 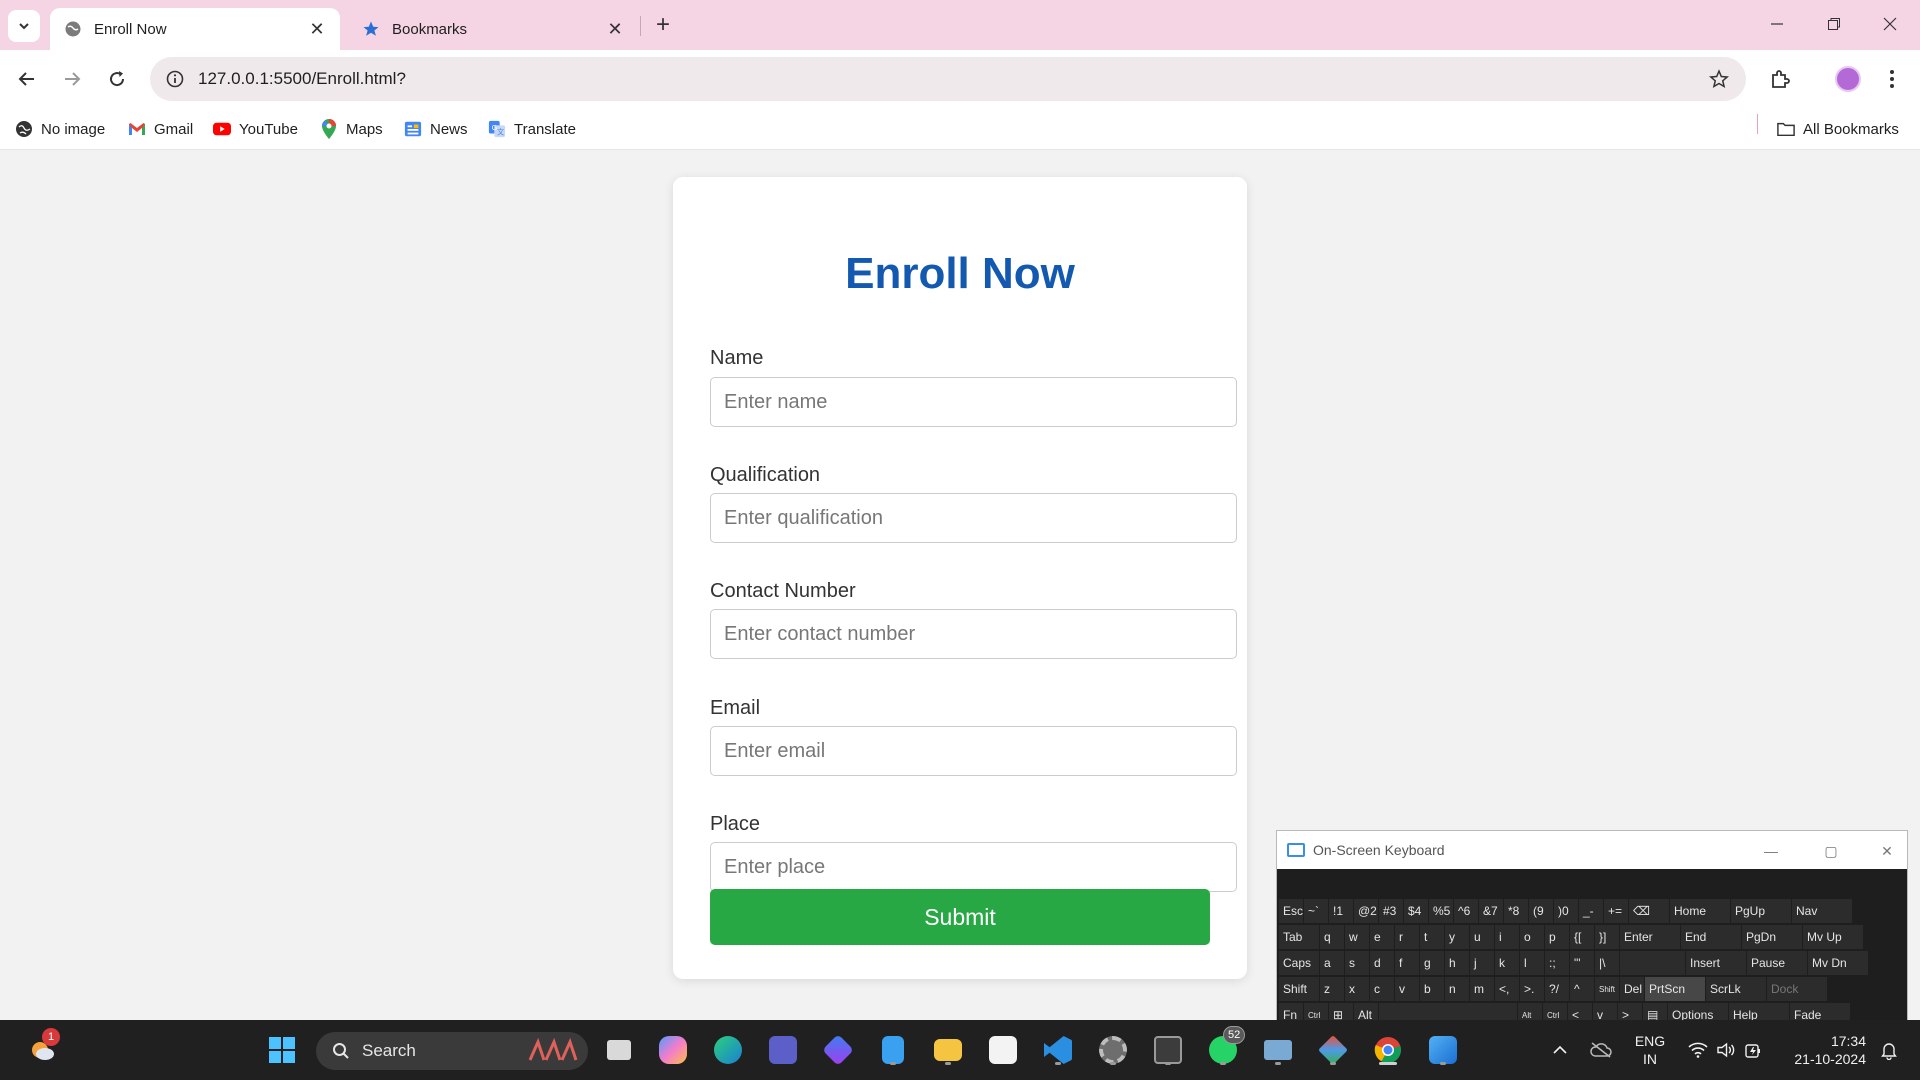 I want to click on bookmark-star-icon, so click(x=1719, y=79).